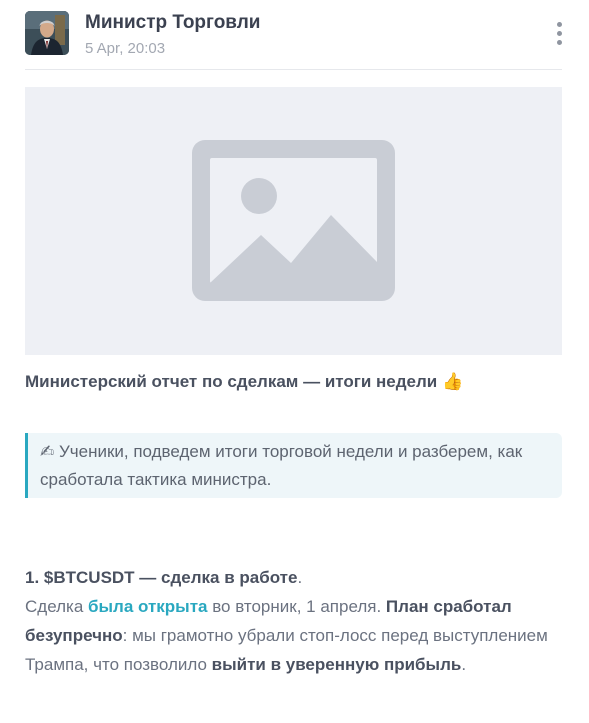 The width and height of the screenshot is (589, 723). Describe the element at coordinates (173, 23) in the screenshot. I see `author-name: Министр Торговли` at that location.